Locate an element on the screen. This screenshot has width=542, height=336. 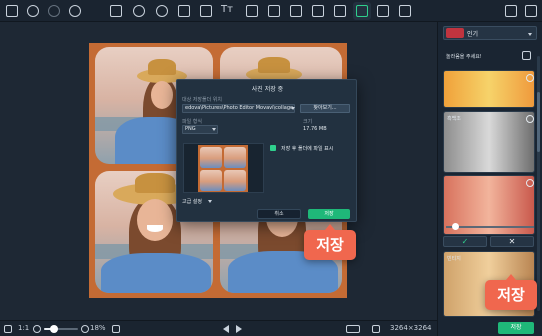
category-thumbnail is located at coordinates (455, 33).